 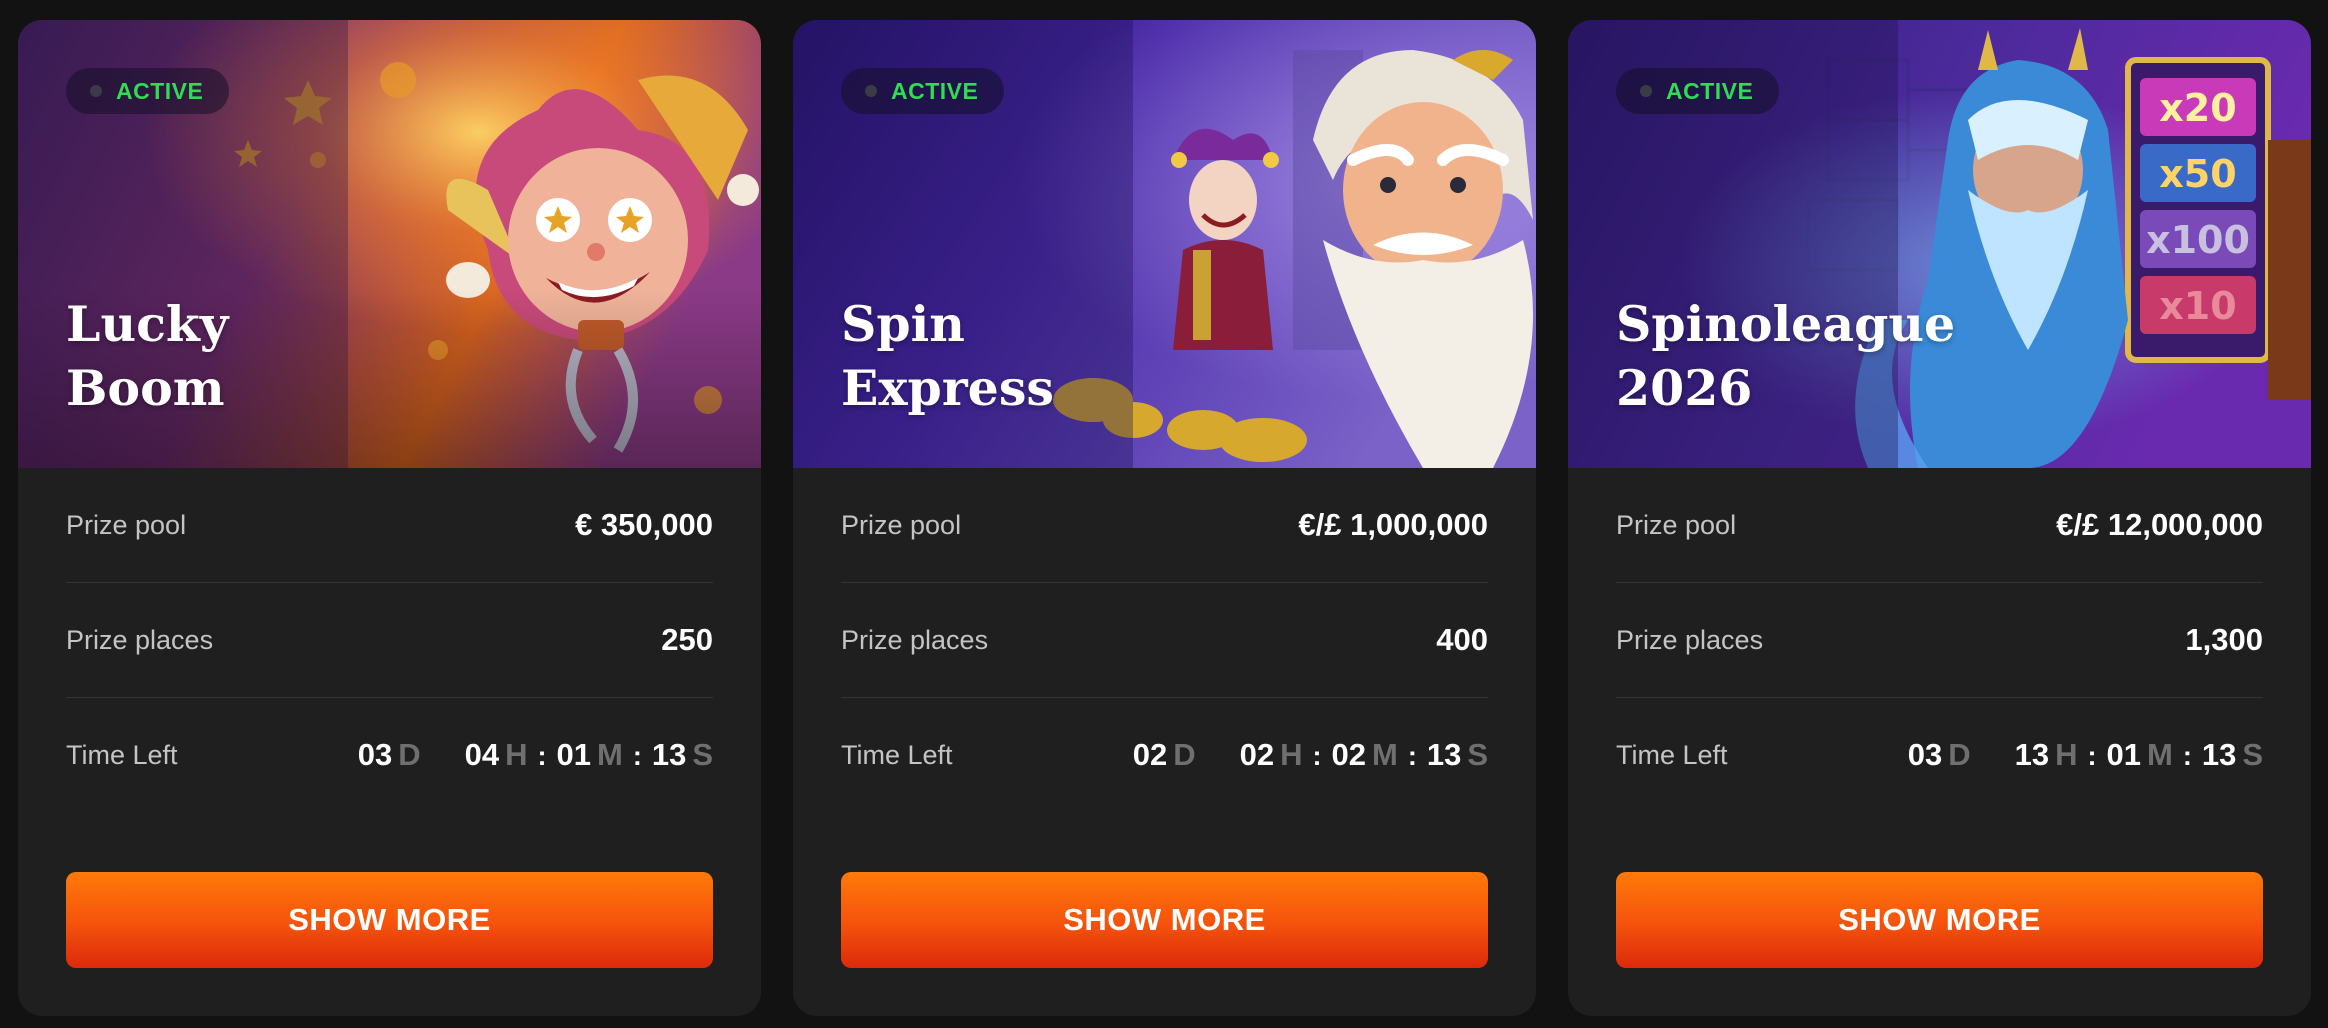 I want to click on card-banner: x20 x50 x100 x10 ACTIVE Spinoleague 2026, so click(x=1939, y=244).